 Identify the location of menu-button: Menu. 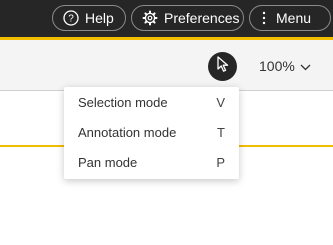
(290, 18).